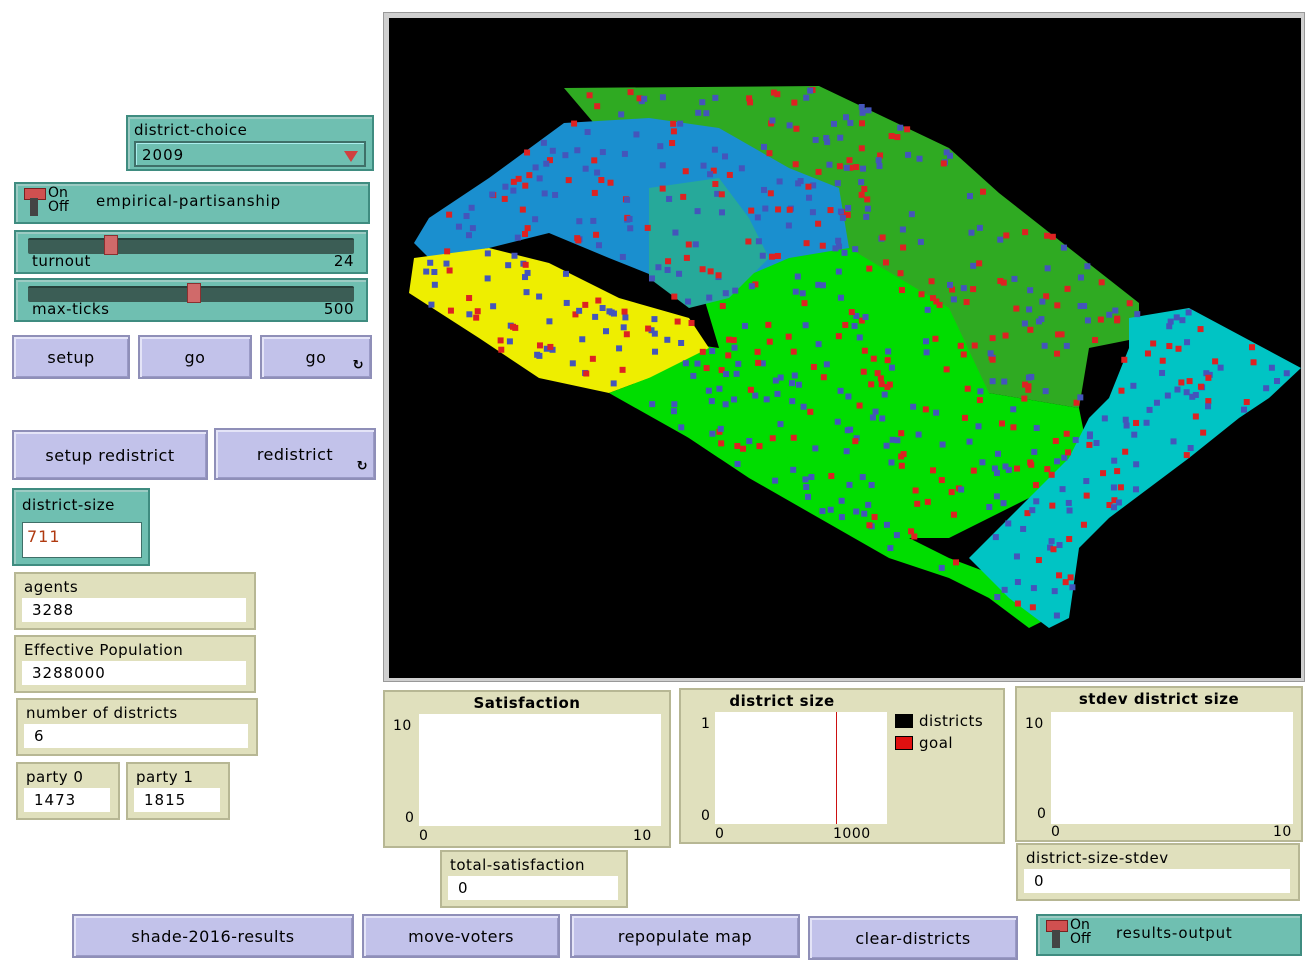  Describe the element at coordinates (192, 203) in the screenshot. I see `empirical-partisanship-switch: On Off empirical-partisanship` at that location.